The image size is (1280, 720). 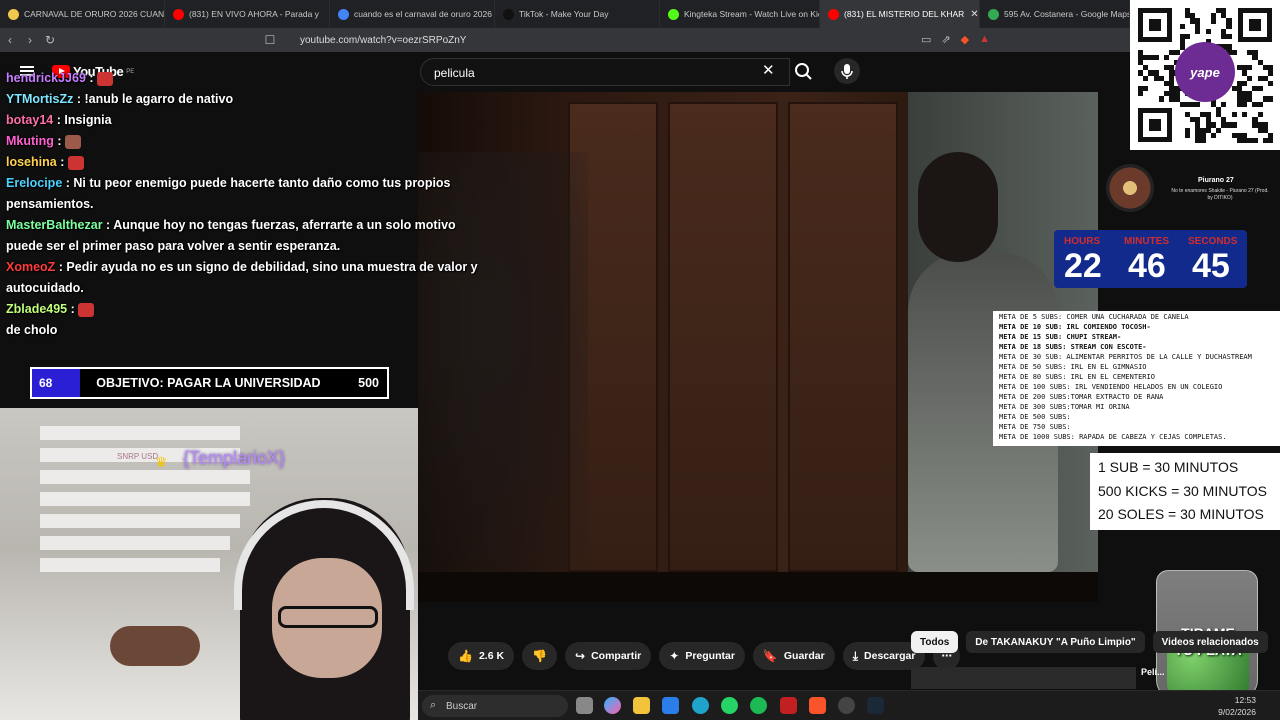 What do you see at coordinates (758, 705) in the screenshot?
I see `spotify-icon` at bounding box center [758, 705].